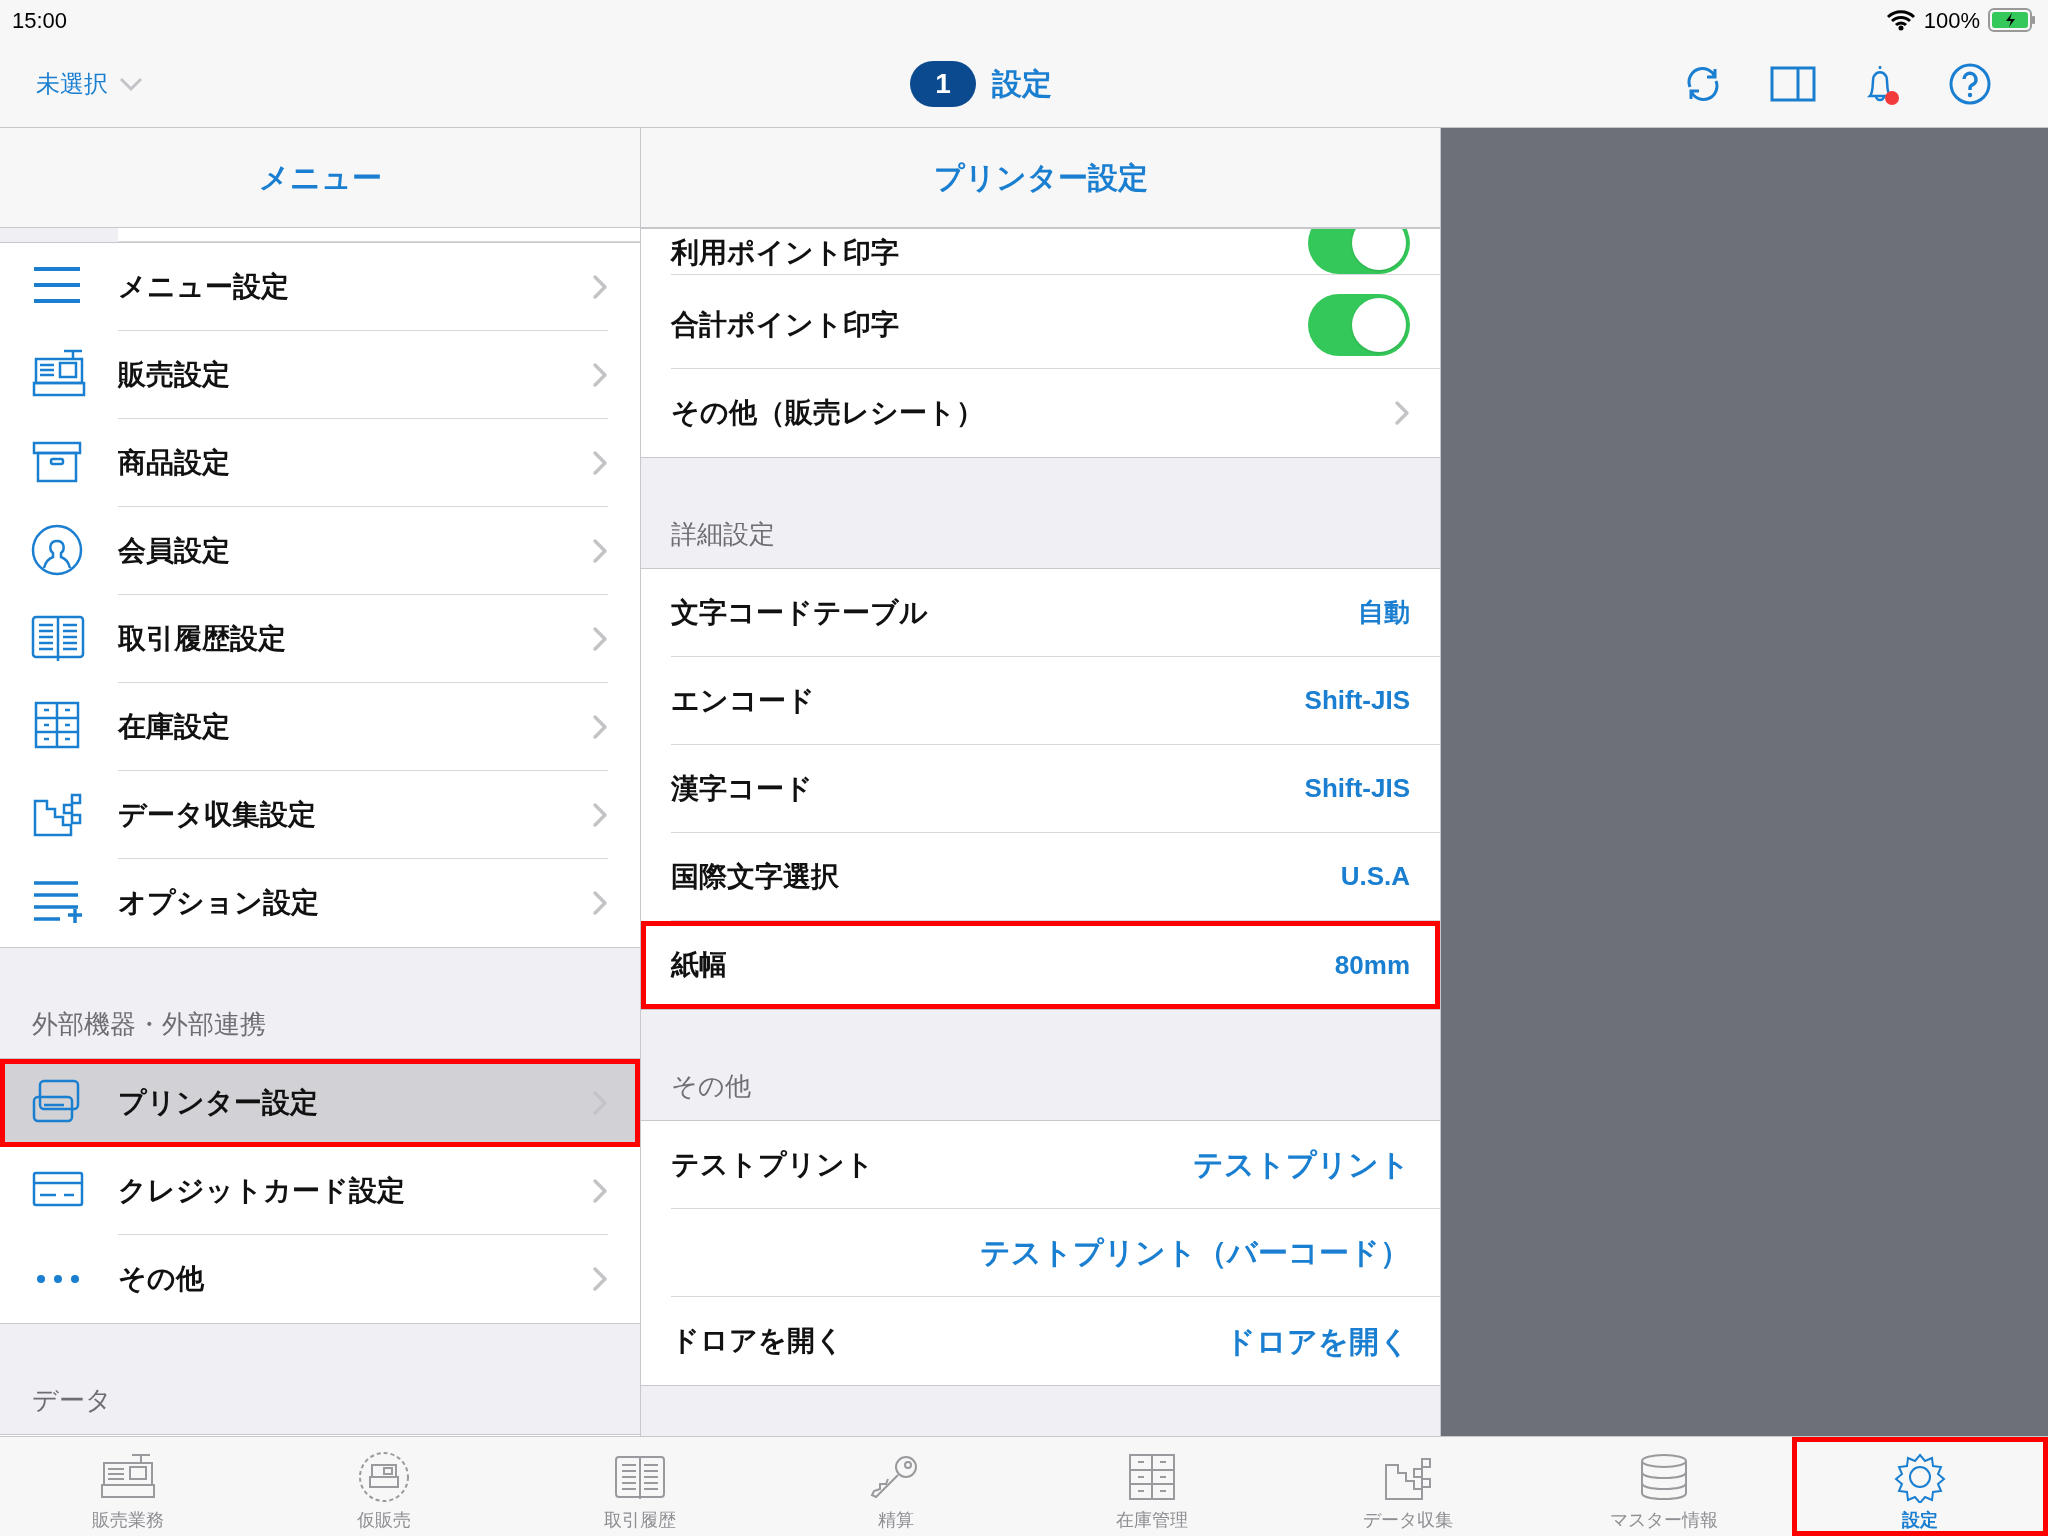 Image resolution: width=2048 pixels, height=1536 pixels. What do you see at coordinates (131, 83) in the screenshot?
I see `chevron-down-icon` at bounding box center [131, 83].